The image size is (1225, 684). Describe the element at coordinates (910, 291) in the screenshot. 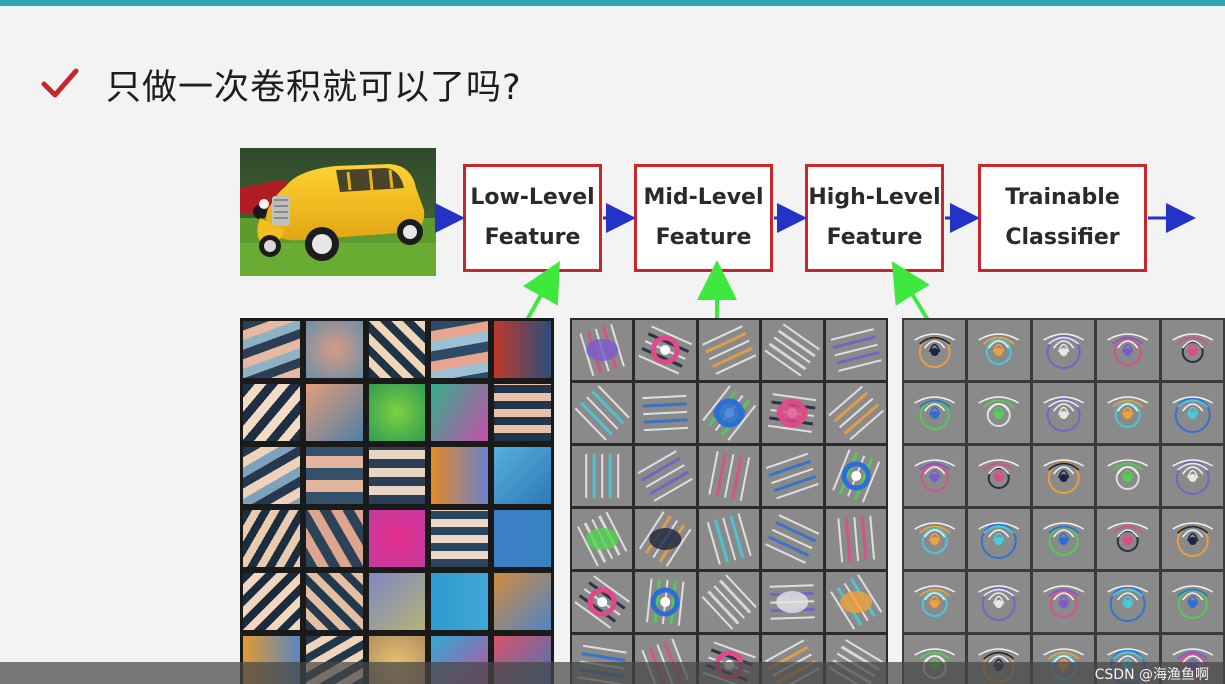

I see `link-arrow-high` at that location.